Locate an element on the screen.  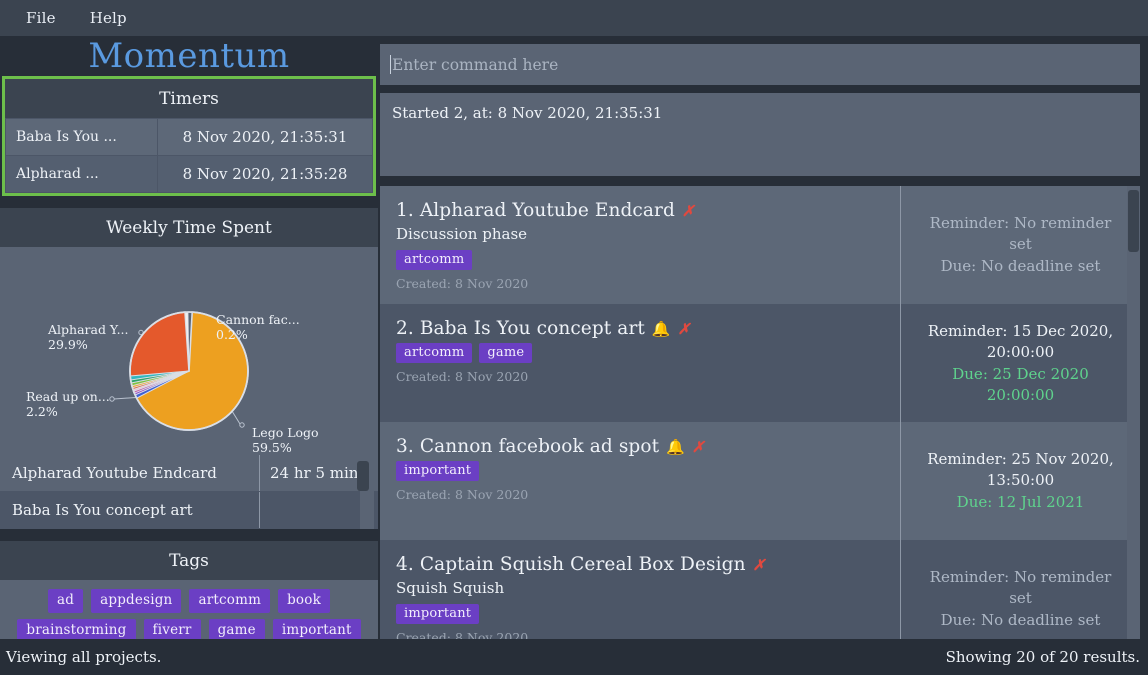
task-description: Discussion phase is located at coordinates (462, 234).